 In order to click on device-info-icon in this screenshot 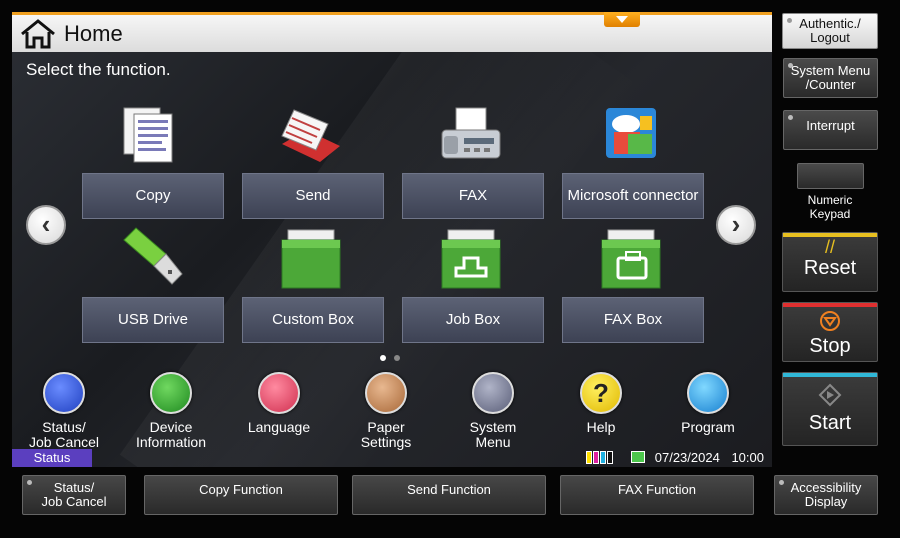, I will do `click(171, 393)`.